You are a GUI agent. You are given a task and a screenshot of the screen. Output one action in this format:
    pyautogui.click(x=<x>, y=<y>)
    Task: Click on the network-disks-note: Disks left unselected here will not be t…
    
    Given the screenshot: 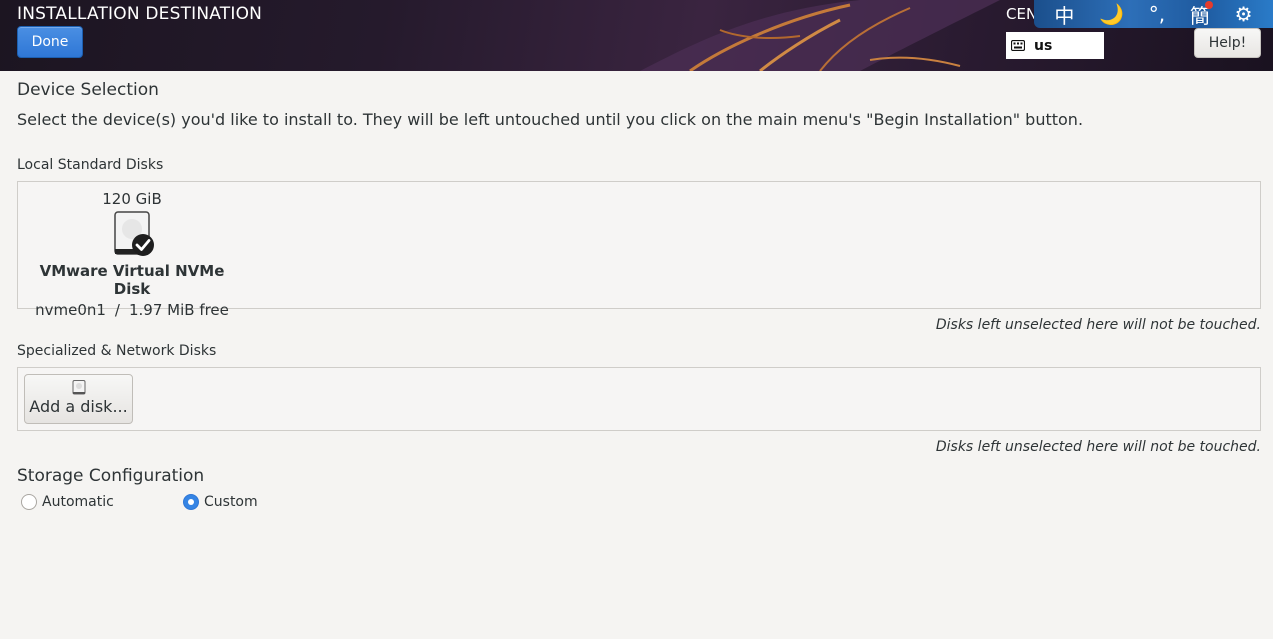 What is the action you would take?
    pyautogui.click(x=1098, y=447)
    